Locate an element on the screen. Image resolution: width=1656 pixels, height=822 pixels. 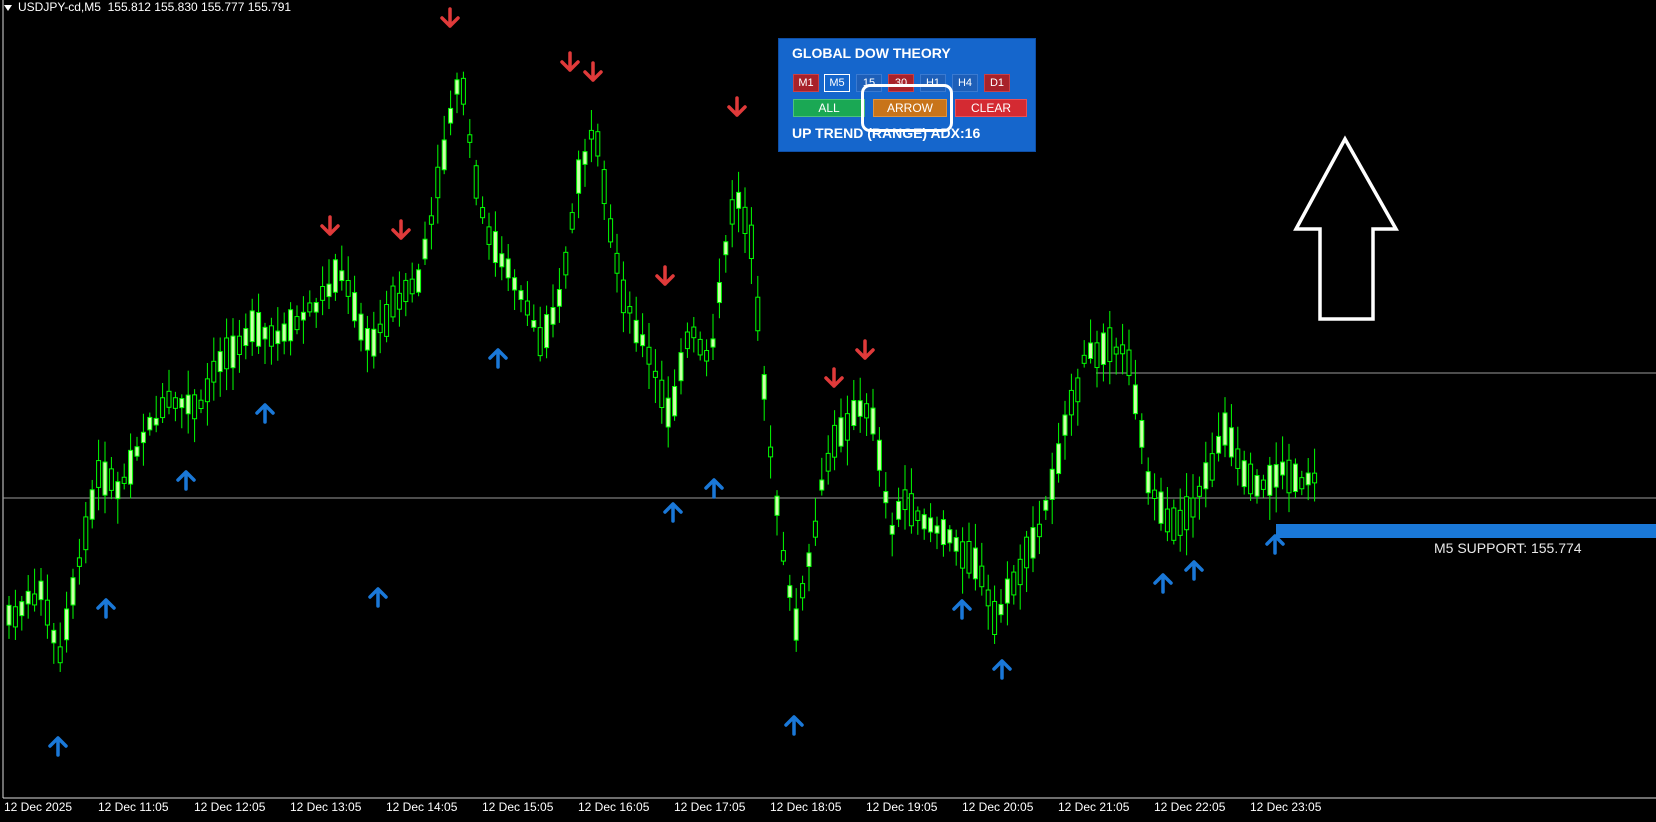
timeframe-button-m1: M1 is located at coordinates (806, 83).